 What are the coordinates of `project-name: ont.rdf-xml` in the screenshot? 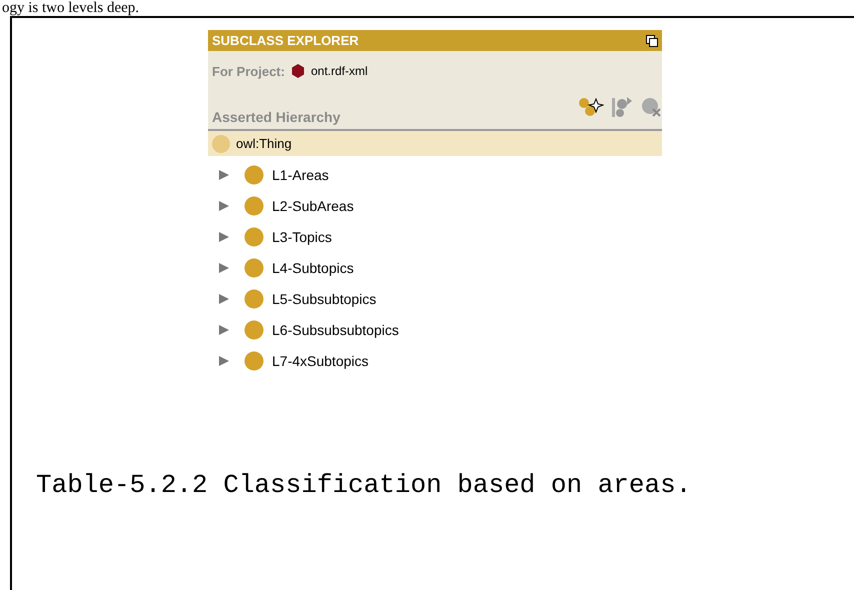 It's located at (339, 71).